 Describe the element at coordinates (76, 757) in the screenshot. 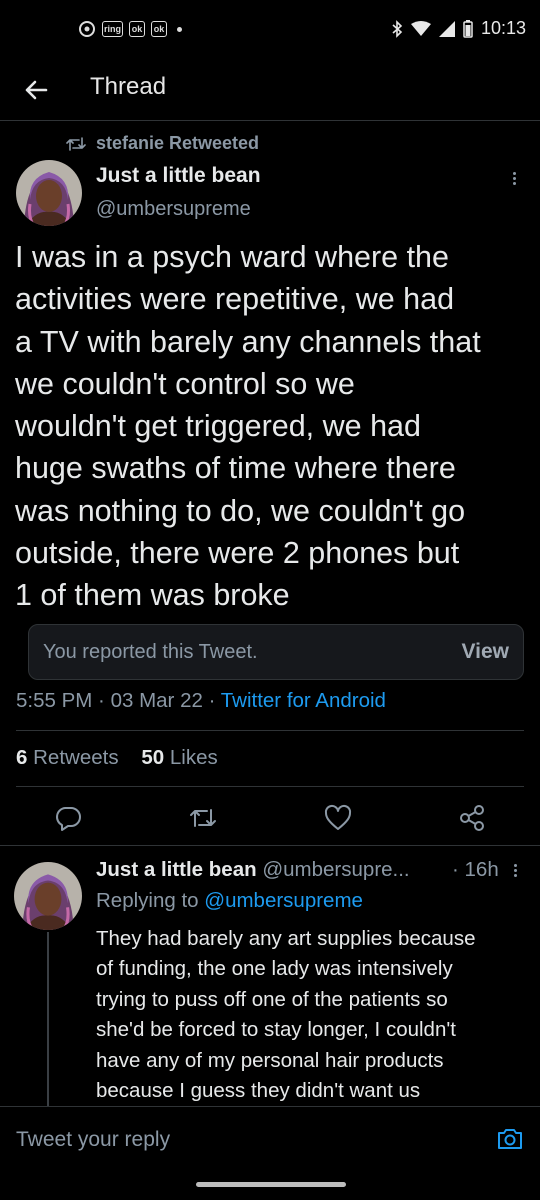

I see `retweets-label: Retweets` at that location.